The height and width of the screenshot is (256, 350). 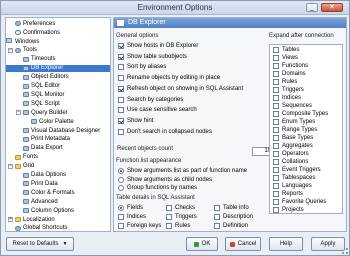 What do you see at coordinates (288, 90) in the screenshot?
I see `expand-list-item: Triggers` at bounding box center [288, 90].